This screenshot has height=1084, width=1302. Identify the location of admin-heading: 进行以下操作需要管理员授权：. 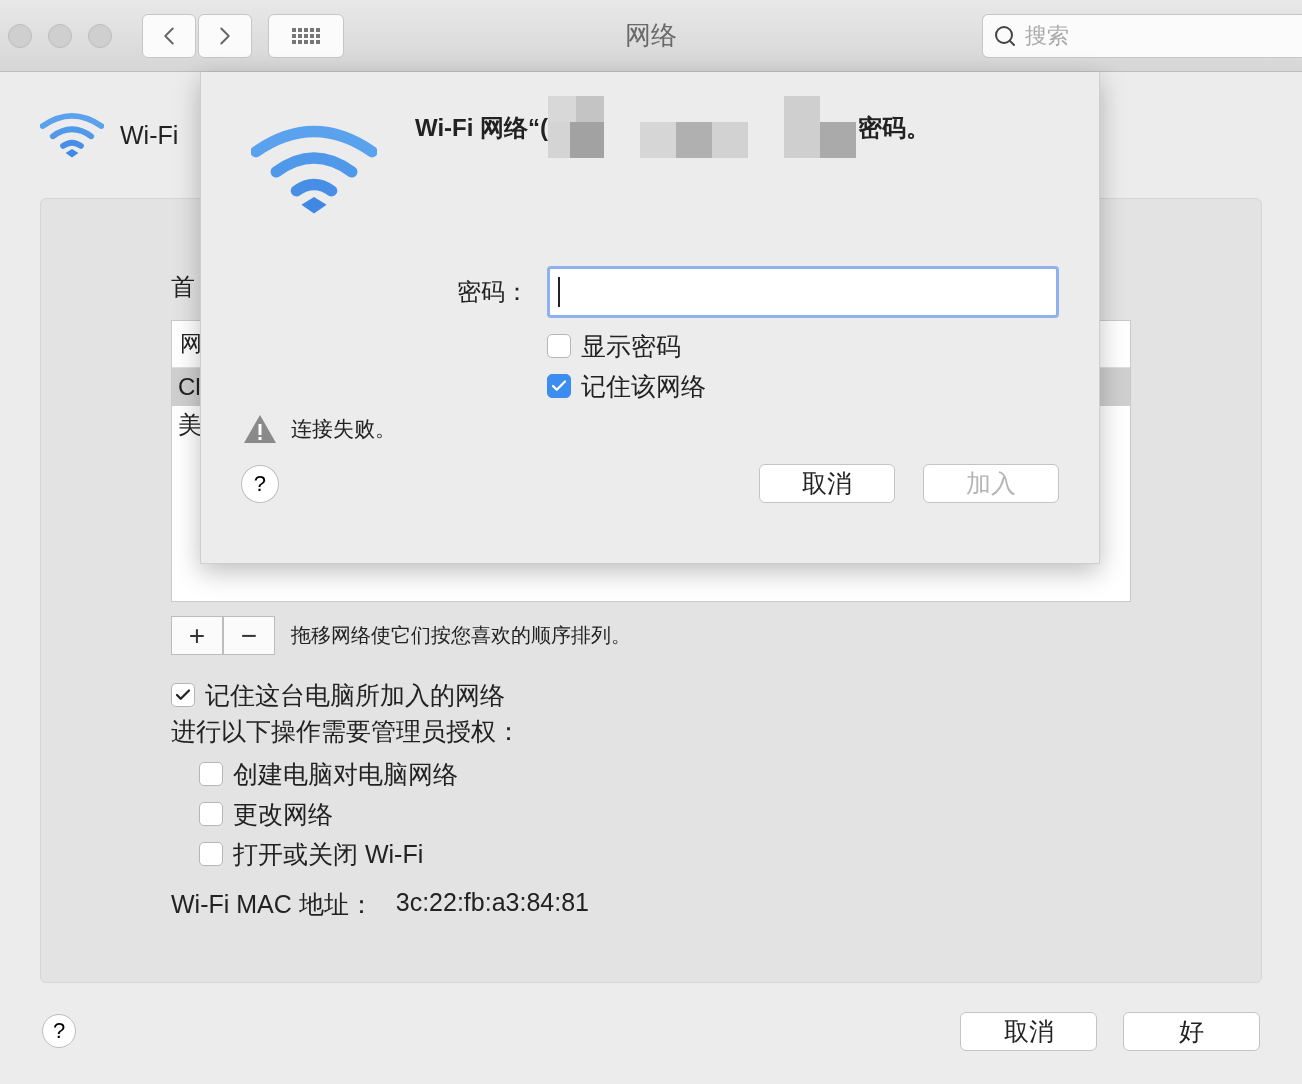
(346, 731).